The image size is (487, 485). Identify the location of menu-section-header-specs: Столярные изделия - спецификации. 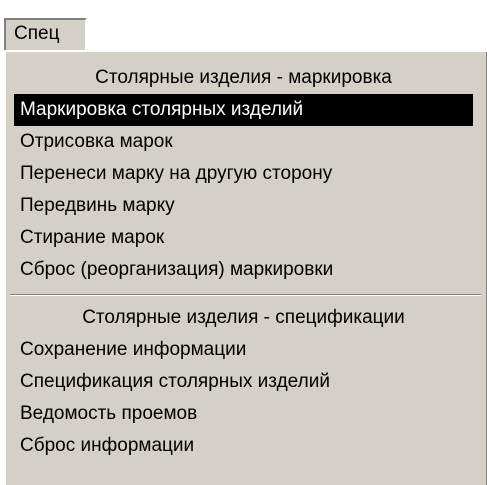
(243, 317).